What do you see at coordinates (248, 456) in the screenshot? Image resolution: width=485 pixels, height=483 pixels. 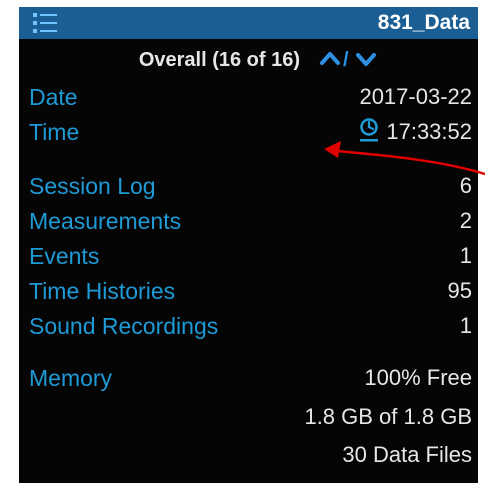 I see `data-files-row: 30 Data Files` at bounding box center [248, 456].